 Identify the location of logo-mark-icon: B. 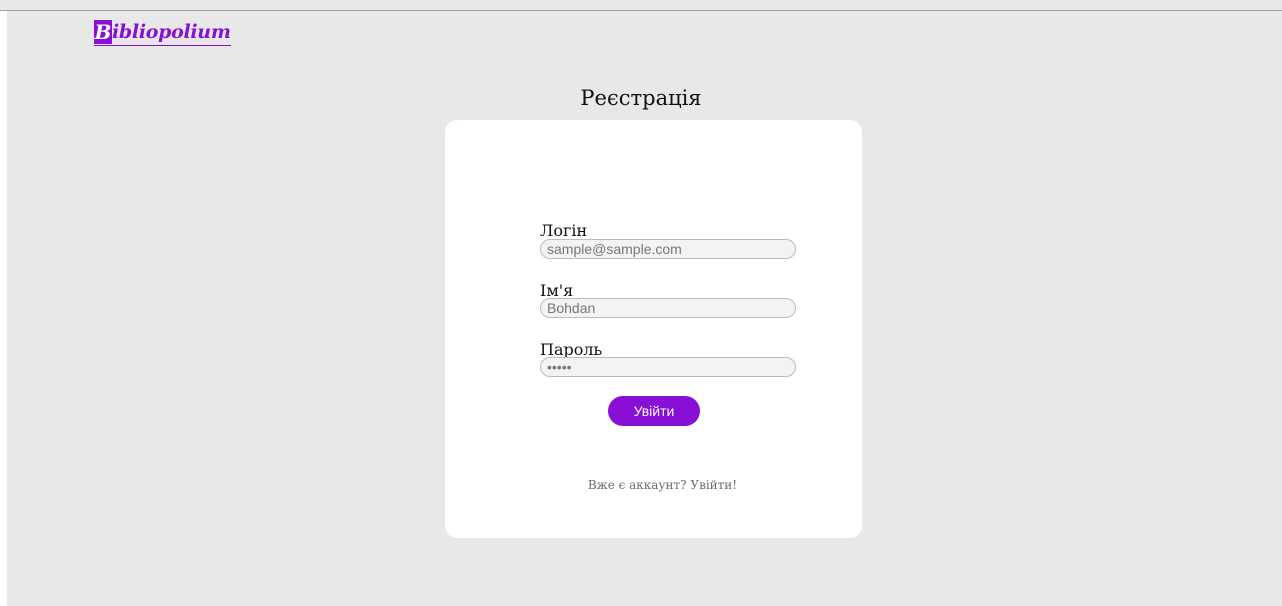
(103, 32).